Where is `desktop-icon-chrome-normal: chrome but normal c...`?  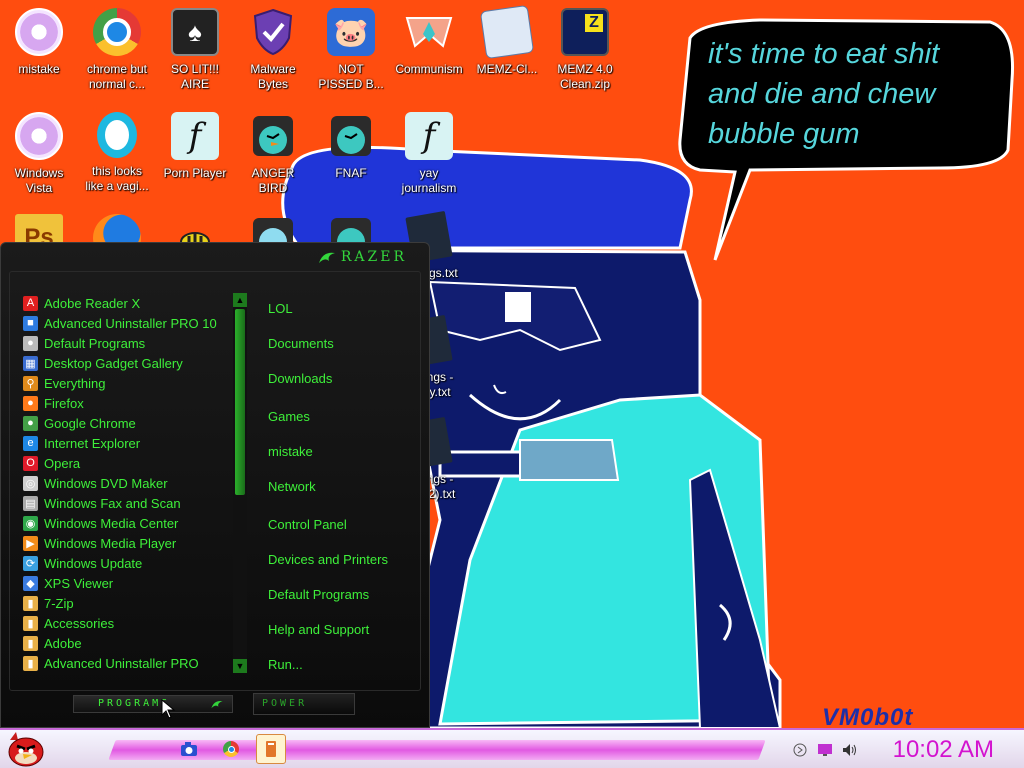 desktop-icon-chrome-normal: chrome but normal c... is located at coordinates (117, 50).